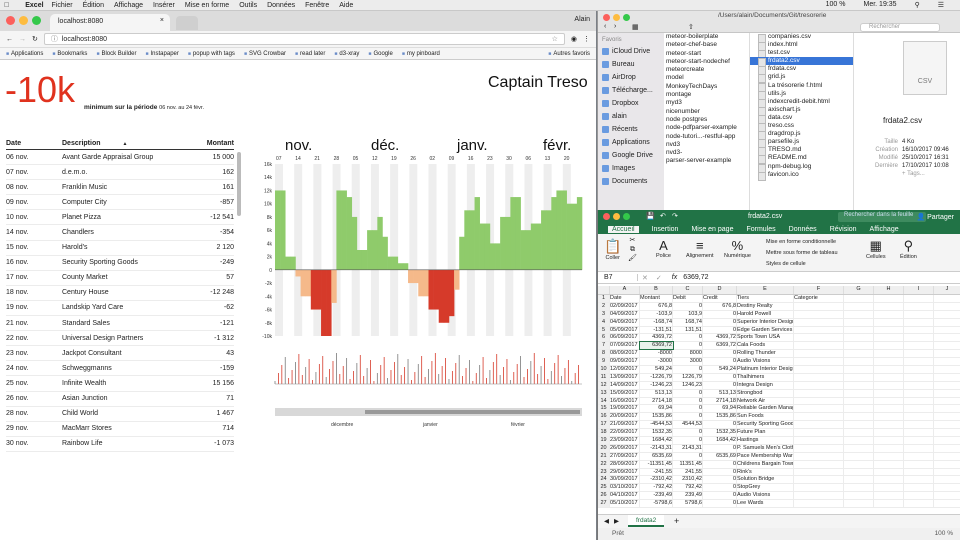 This screenshot has height=540, width=960. I want to click on row-header: 18, so click(604, 433).